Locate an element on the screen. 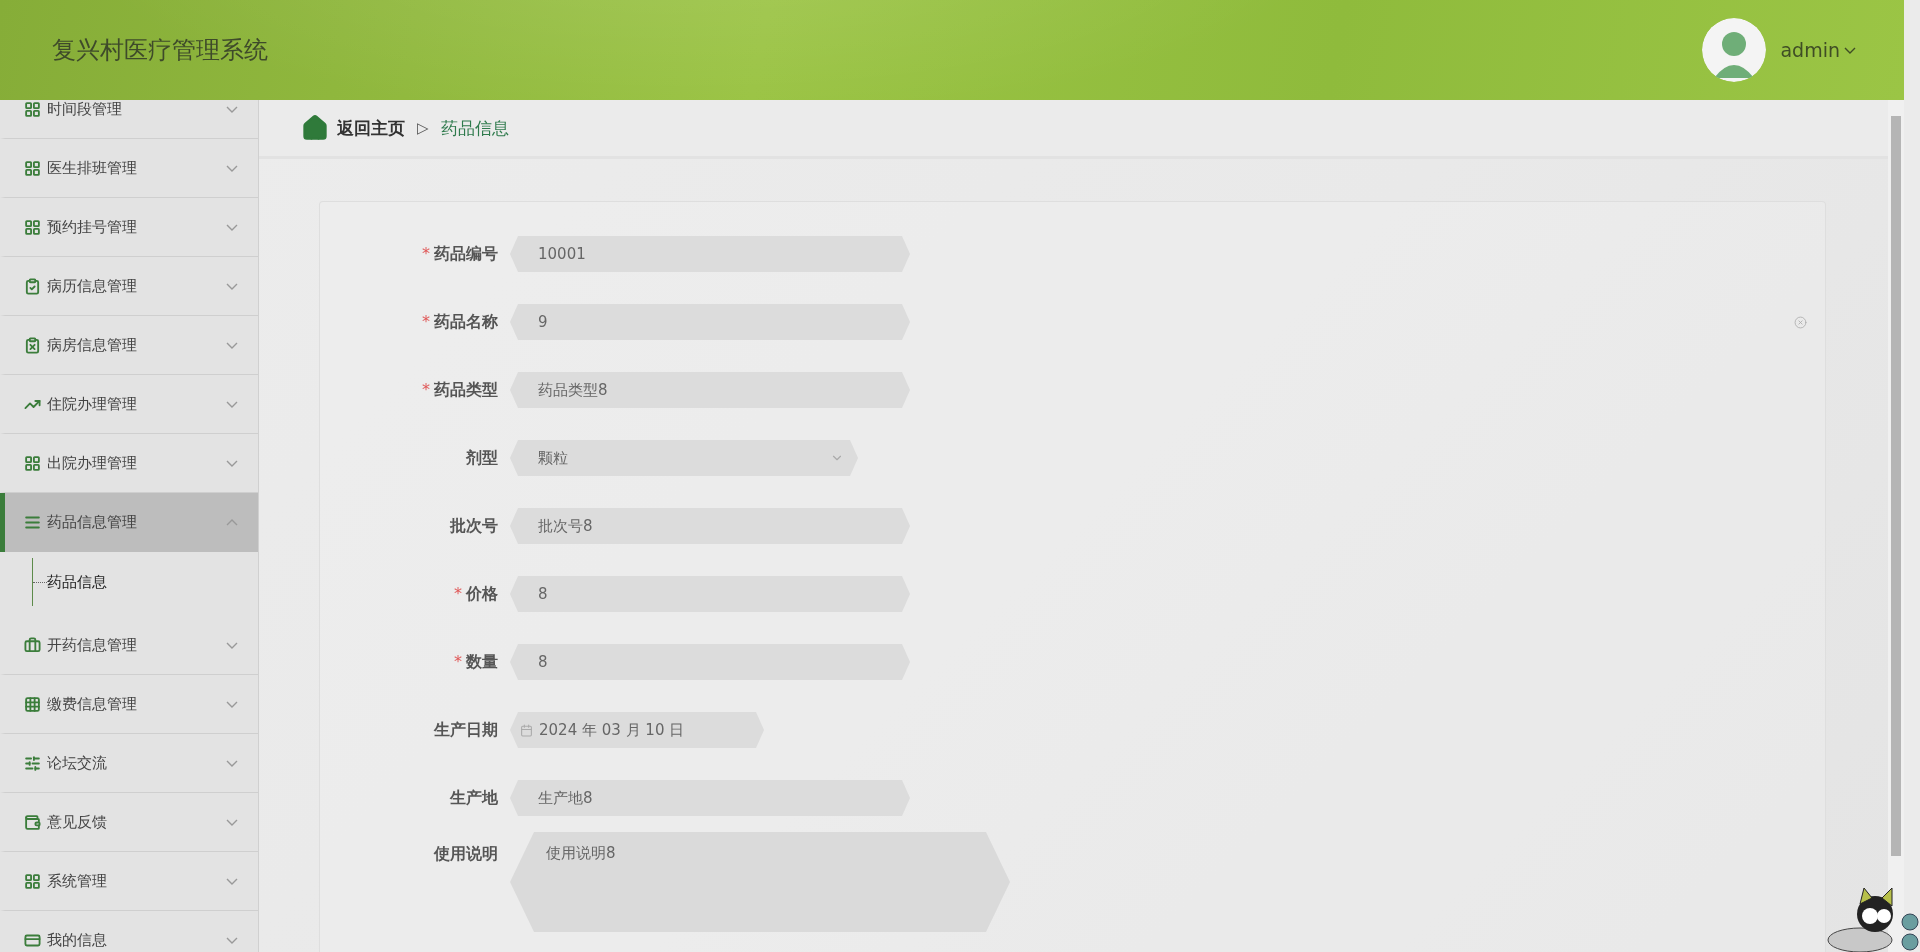 The width and height of the screenshot is (1920, 952). home-icon is located at coordinates (315, 128).